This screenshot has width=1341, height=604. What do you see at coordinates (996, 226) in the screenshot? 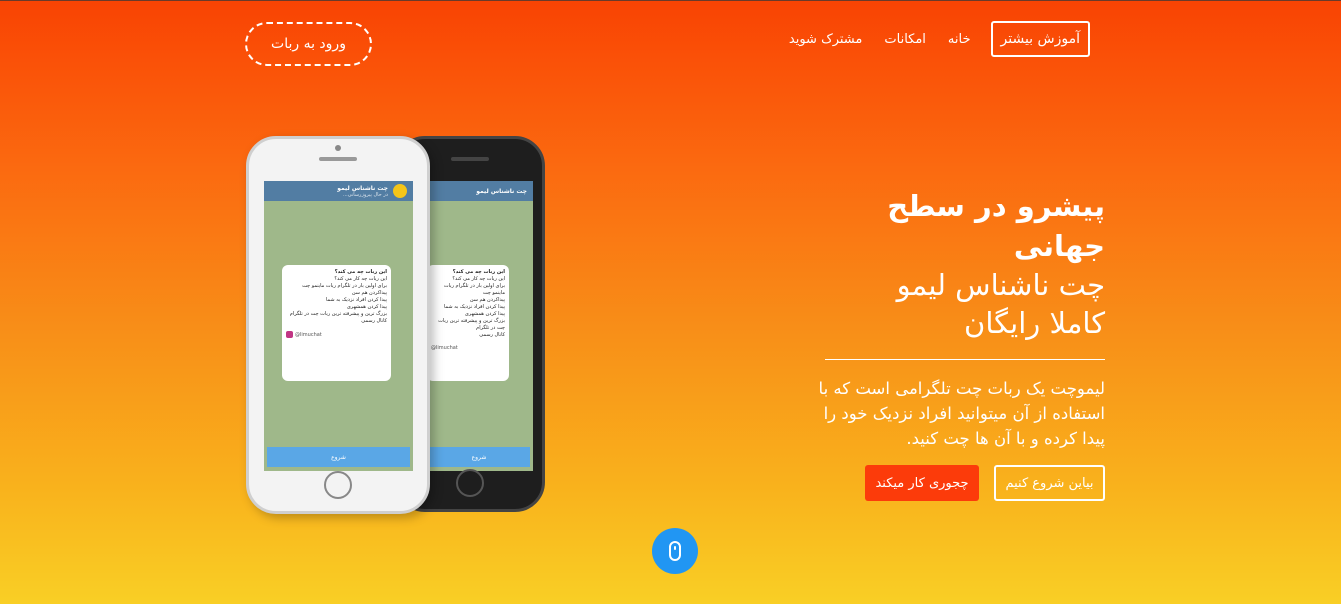
I see `hero-title: پیشرو در سطح جهانی` at bounding box center [996, 226].